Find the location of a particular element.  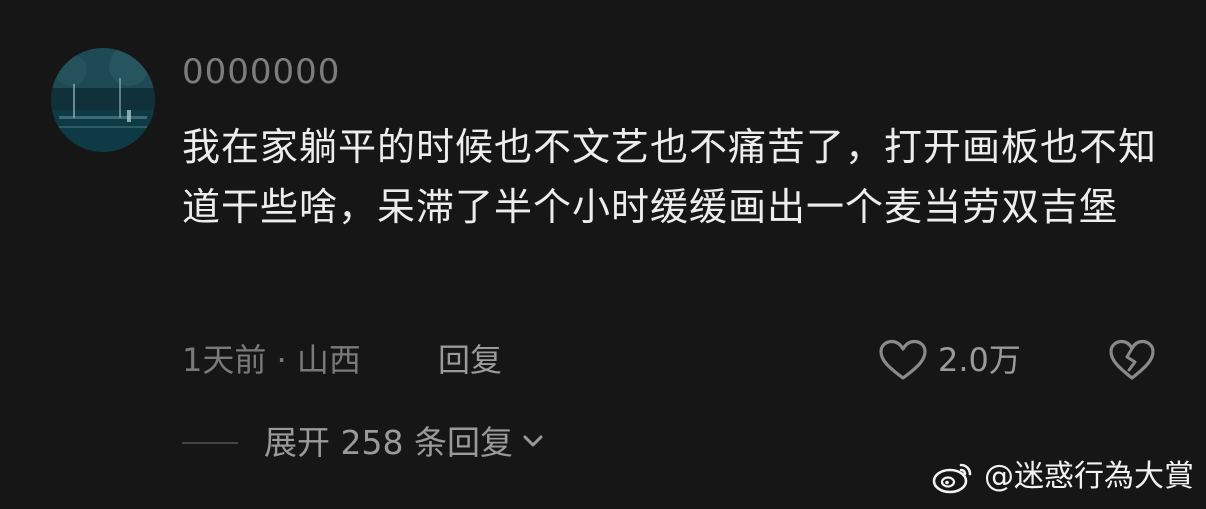

user-avatar-icon is located at coordinates (103, 100).